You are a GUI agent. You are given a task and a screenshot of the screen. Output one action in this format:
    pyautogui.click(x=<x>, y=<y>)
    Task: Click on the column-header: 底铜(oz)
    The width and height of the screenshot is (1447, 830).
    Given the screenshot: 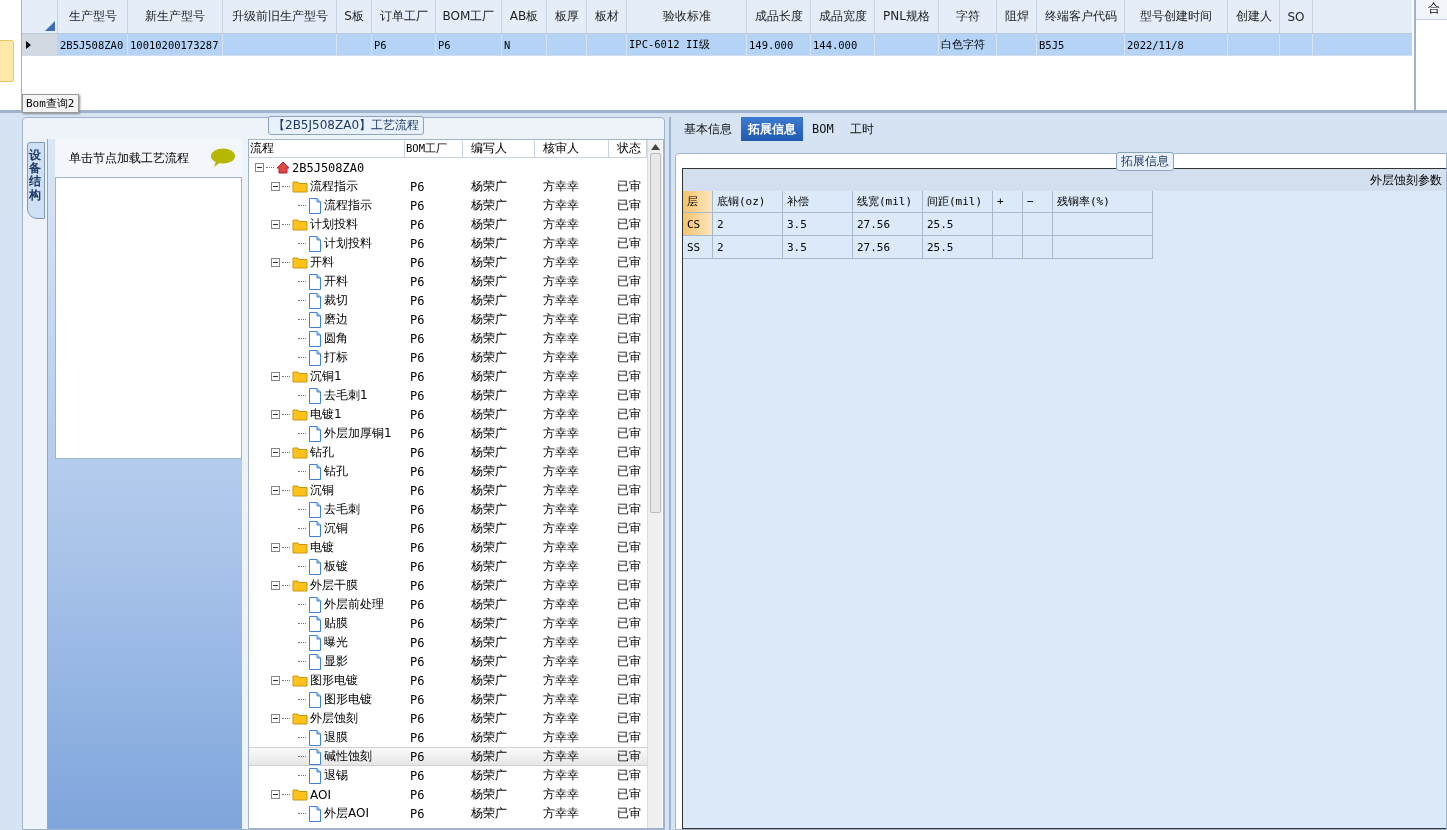 What is the action you would take?
    pyautogui.click(x=748, y=202)
    